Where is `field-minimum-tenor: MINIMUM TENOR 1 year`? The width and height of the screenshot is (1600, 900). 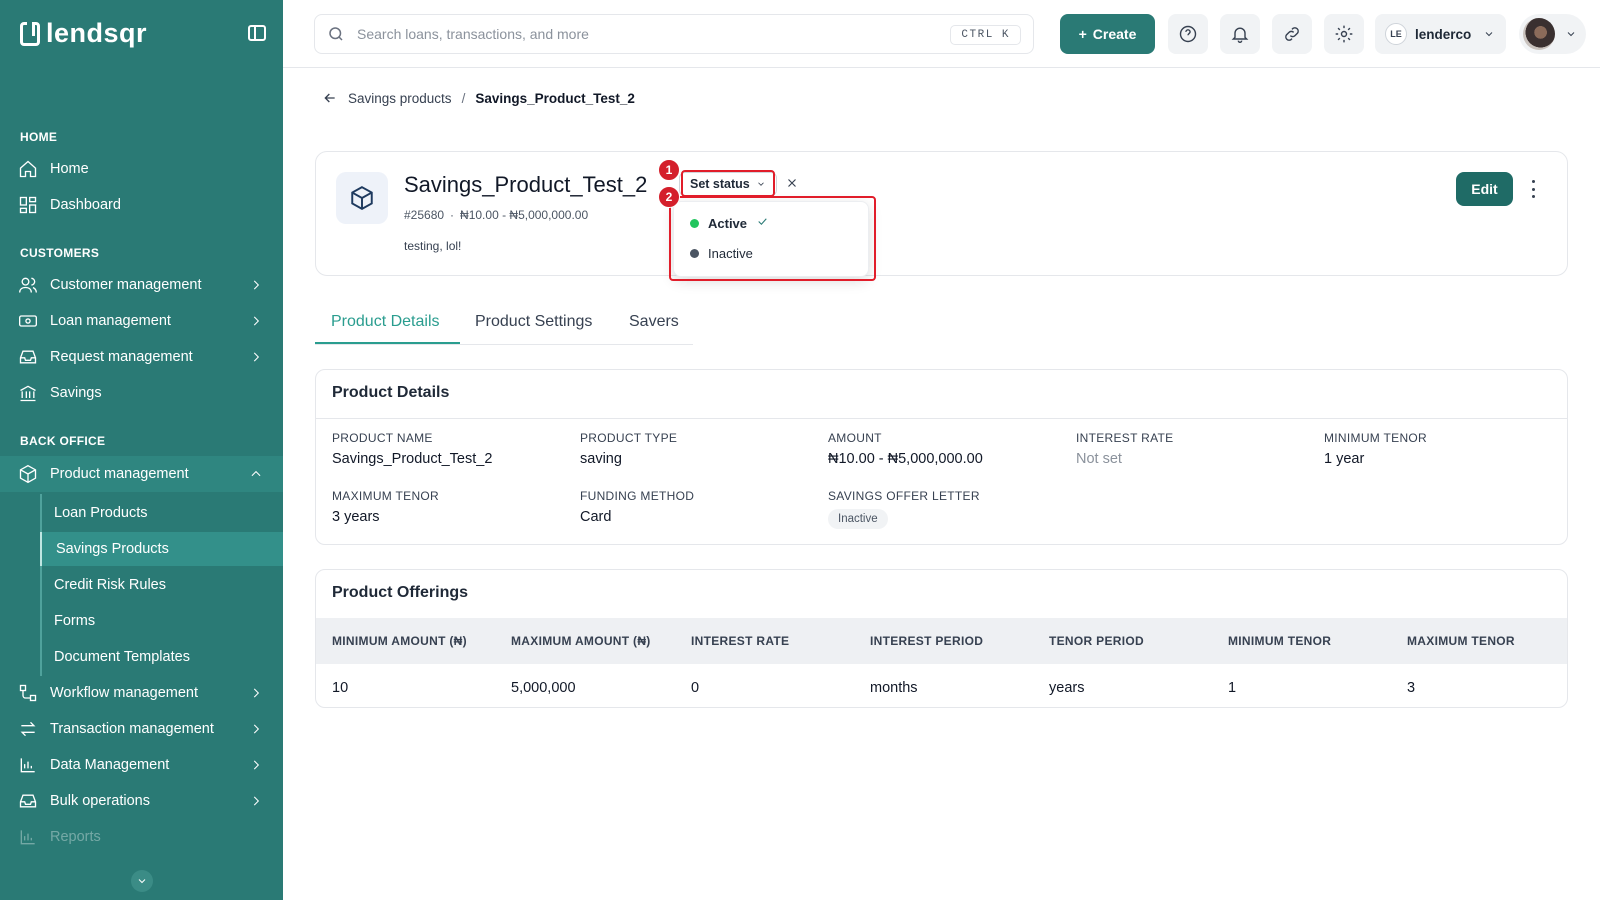 field-minimum-tenor: MINIMUM TENOR 1 year is located at coordinates (1444, 449).